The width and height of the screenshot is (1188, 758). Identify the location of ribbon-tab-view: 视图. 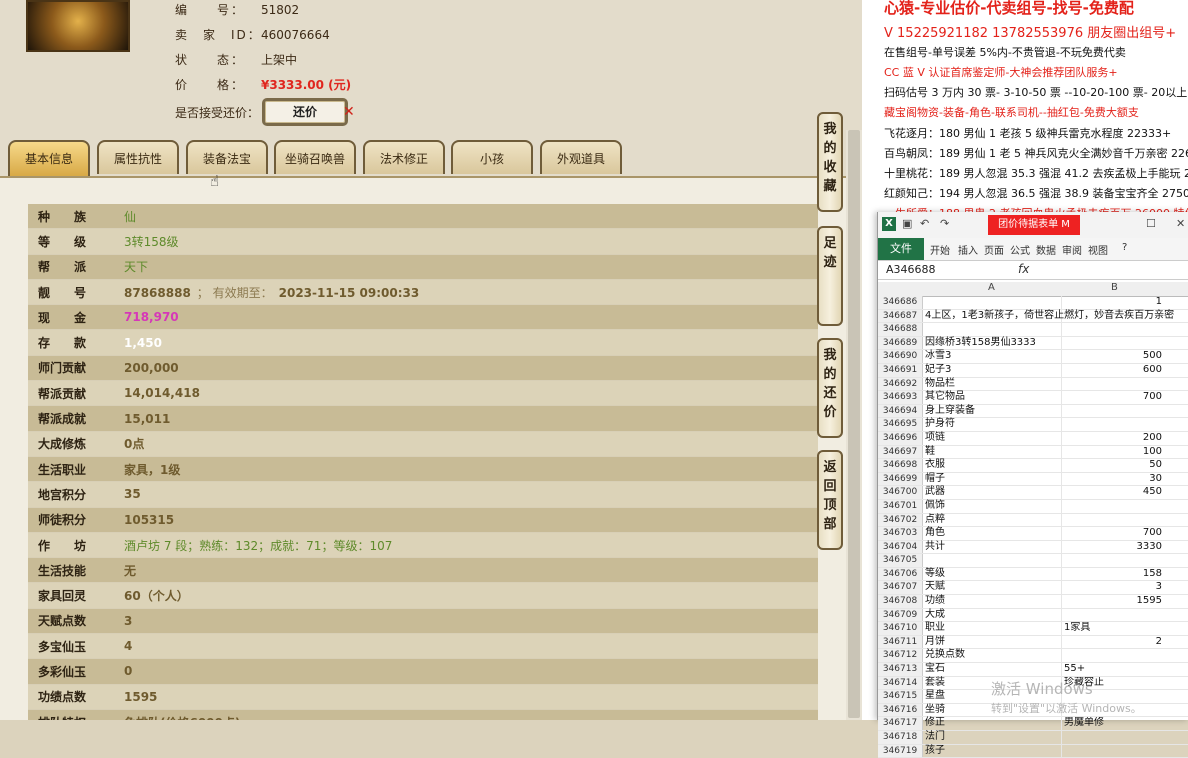
(1098, 249).